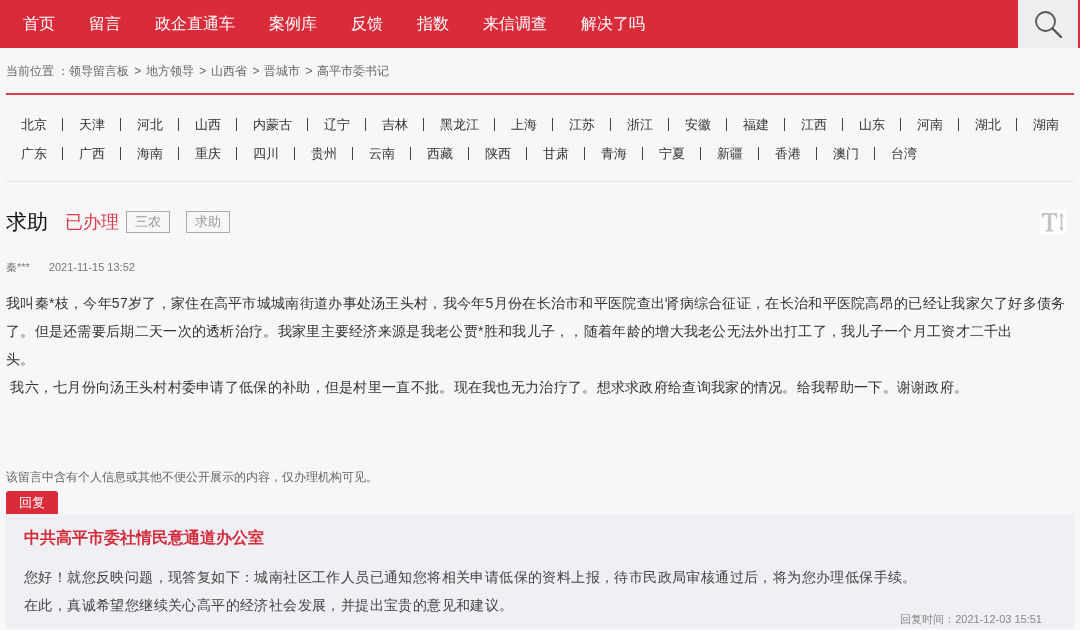 Image resolution: width=1080 pixels, height=630 pixels. I want to click on search-icon, so click(1048, 24).